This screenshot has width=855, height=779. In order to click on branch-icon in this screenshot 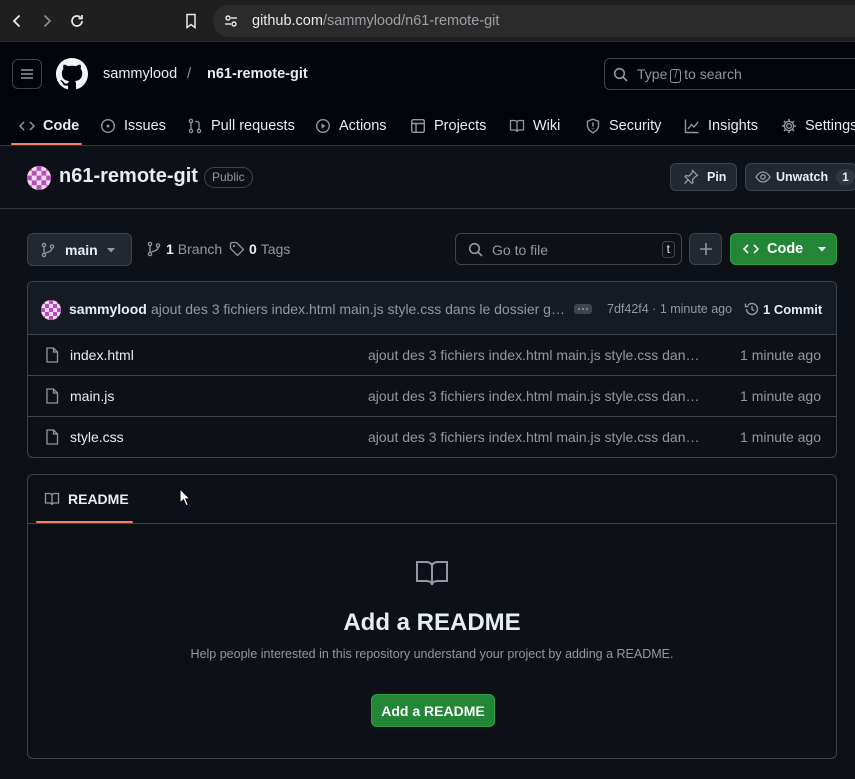, I will do `click(154, 249)`.